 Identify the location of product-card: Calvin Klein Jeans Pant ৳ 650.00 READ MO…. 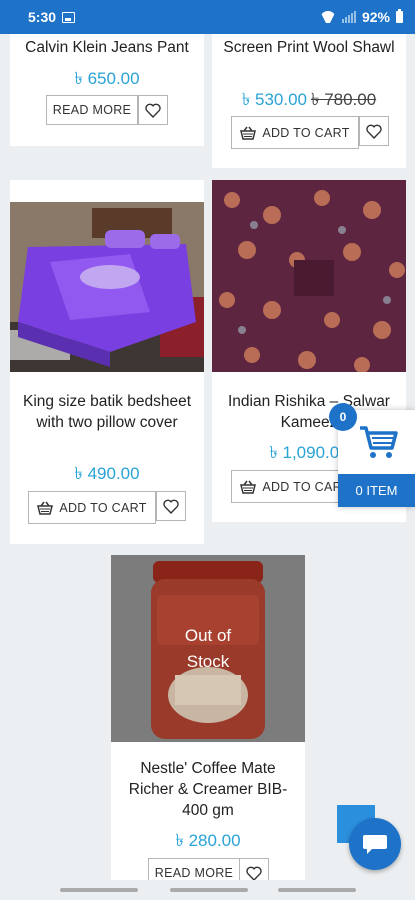
(107, 90).